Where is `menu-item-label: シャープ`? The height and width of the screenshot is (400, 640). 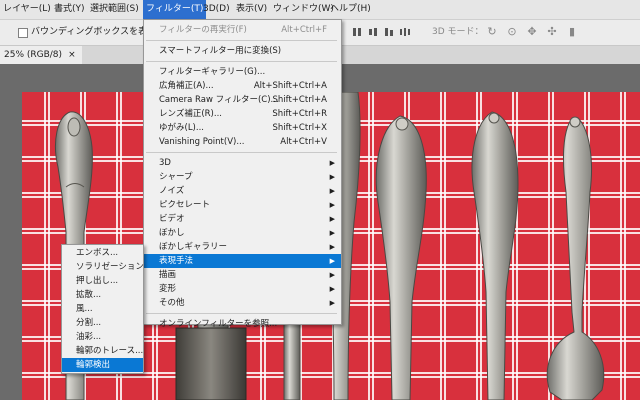 menu-item-label: シャープ is located at coordinates (176, 177).